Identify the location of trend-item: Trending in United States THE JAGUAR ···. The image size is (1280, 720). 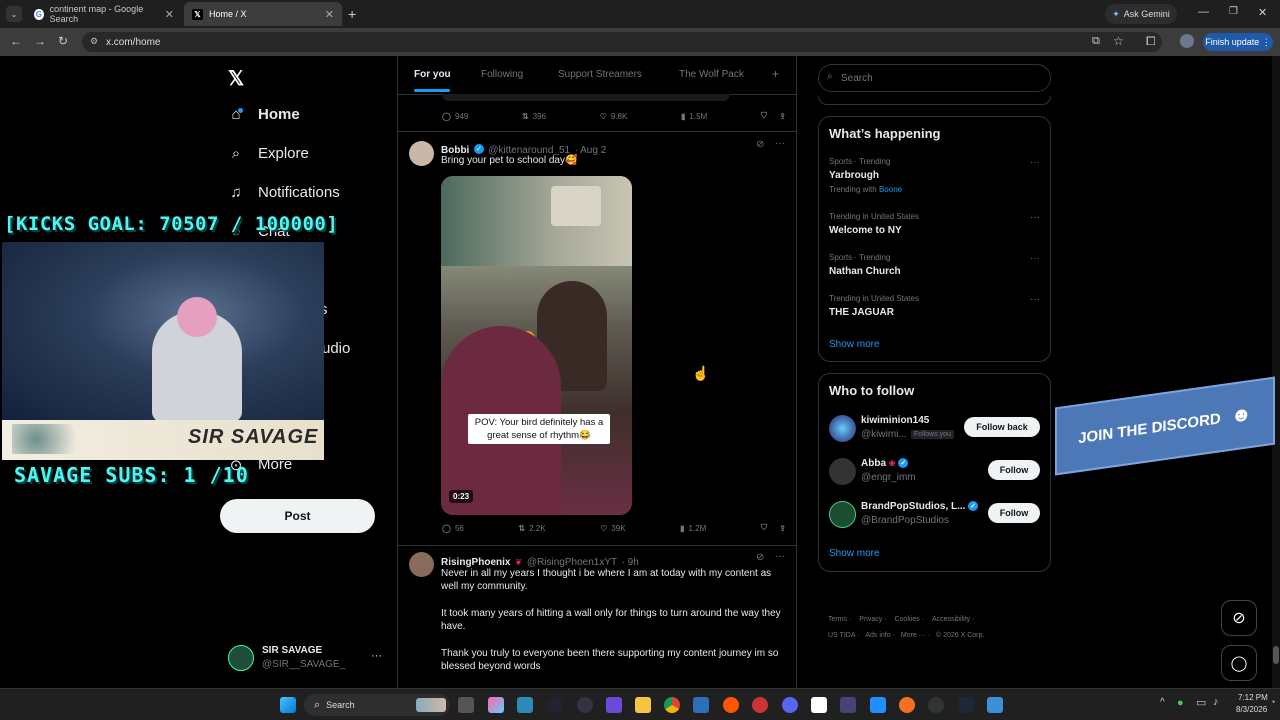
(934, 308).